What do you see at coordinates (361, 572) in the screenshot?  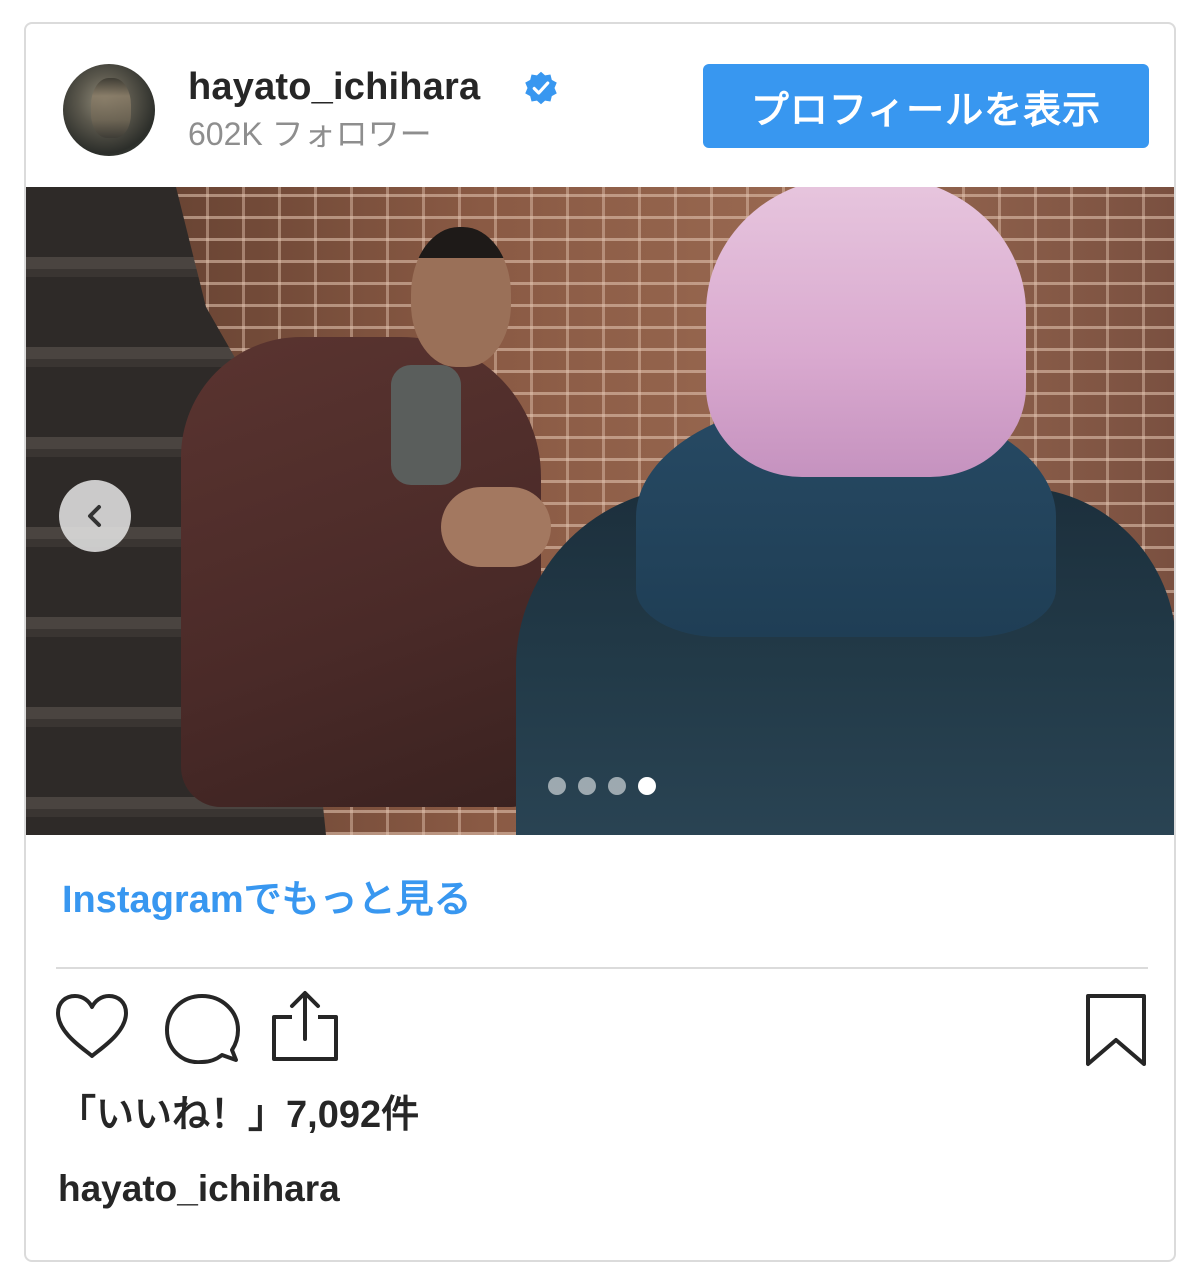 I see `photo-man-suit` at bounding box center [361, 572].